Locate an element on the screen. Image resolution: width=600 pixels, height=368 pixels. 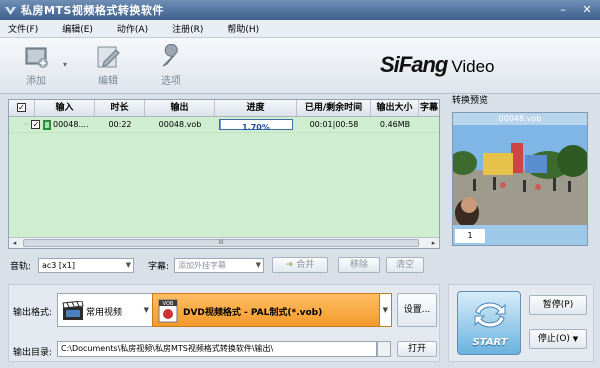
vob-file-icon: VOB is located at coordinates (168, 311).